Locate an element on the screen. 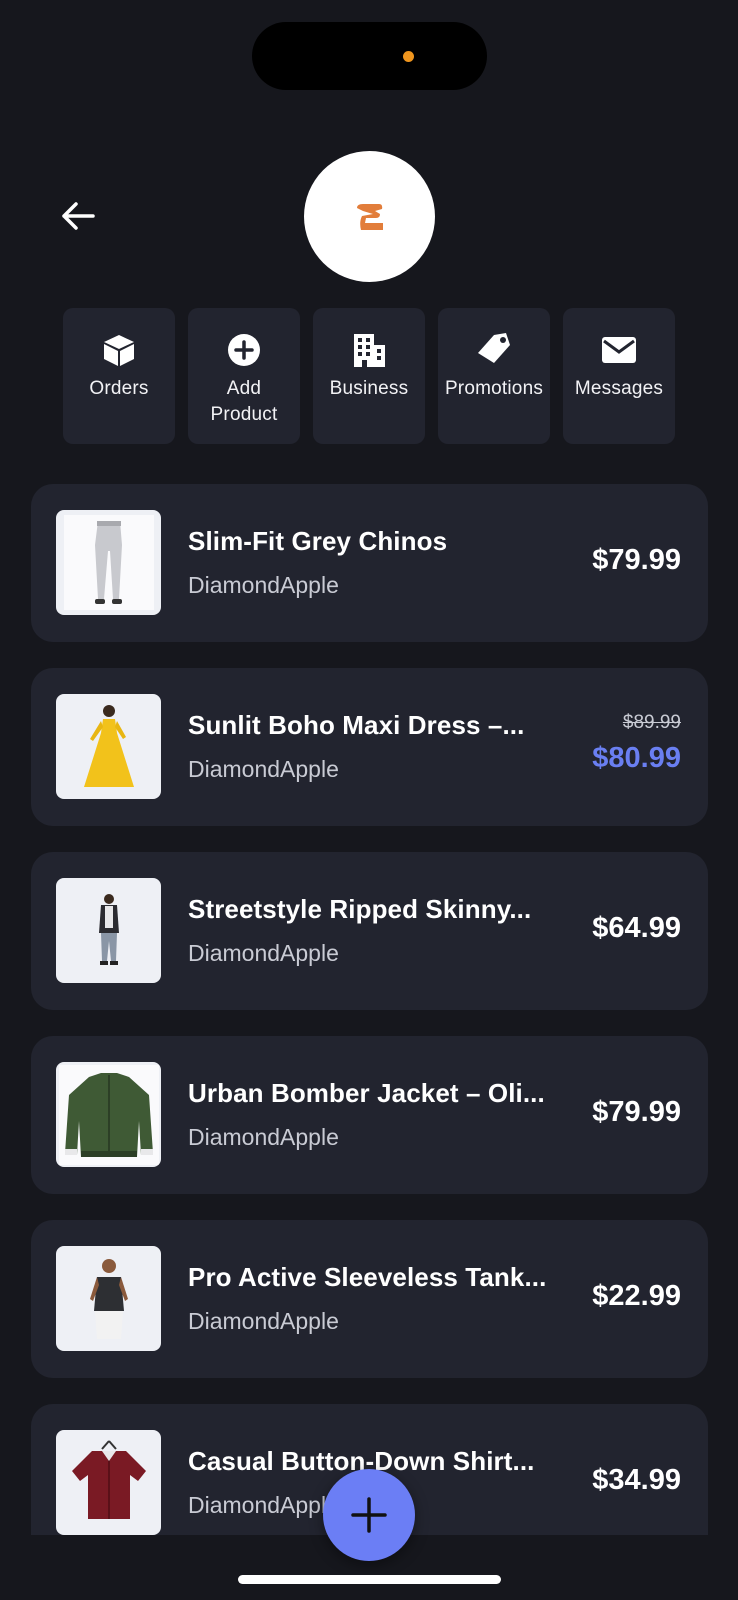  back-button is located at coordinates (78, 216).